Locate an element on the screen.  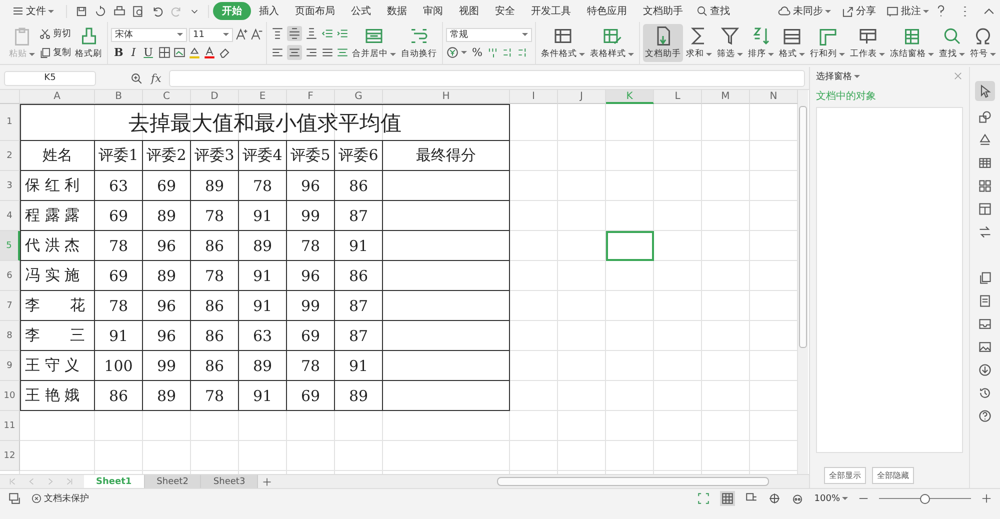
fill-color-icon is located at coordinates (194, 52).